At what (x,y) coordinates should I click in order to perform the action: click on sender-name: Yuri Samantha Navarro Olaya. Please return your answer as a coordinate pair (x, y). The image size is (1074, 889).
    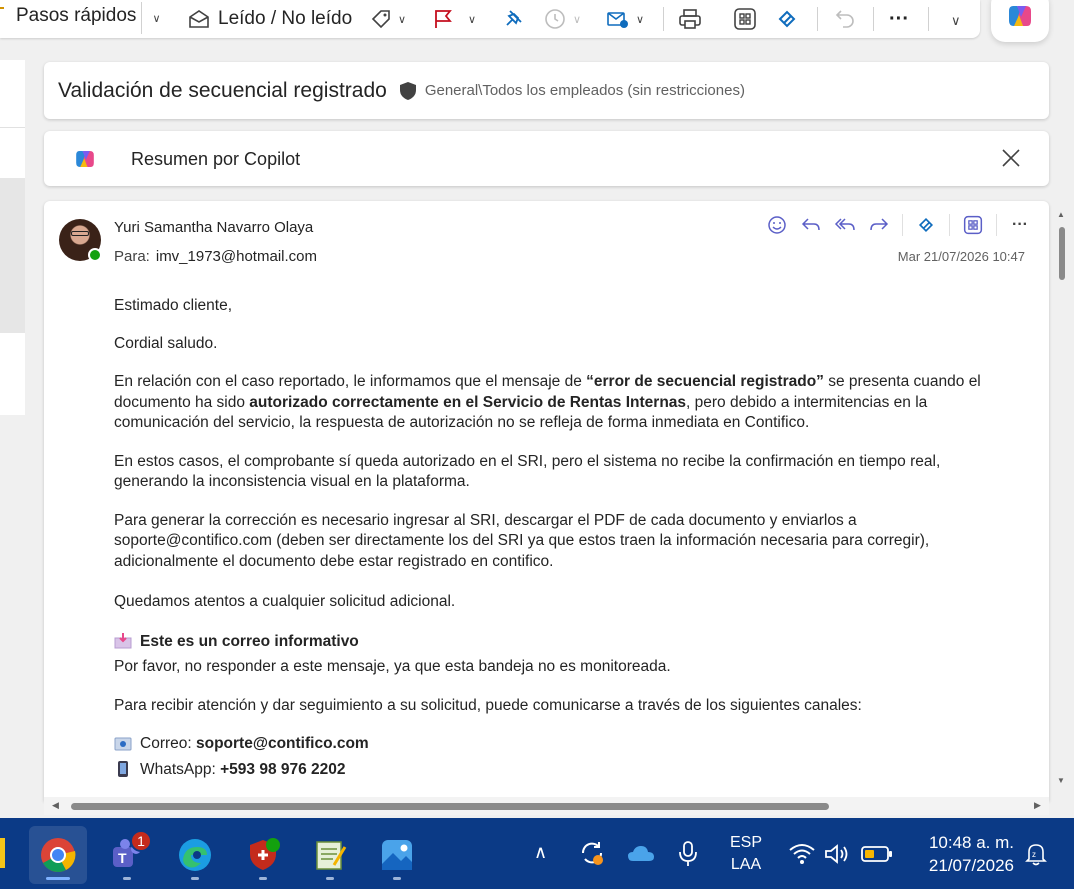
    Looking at the image, I should click on (213, 227).